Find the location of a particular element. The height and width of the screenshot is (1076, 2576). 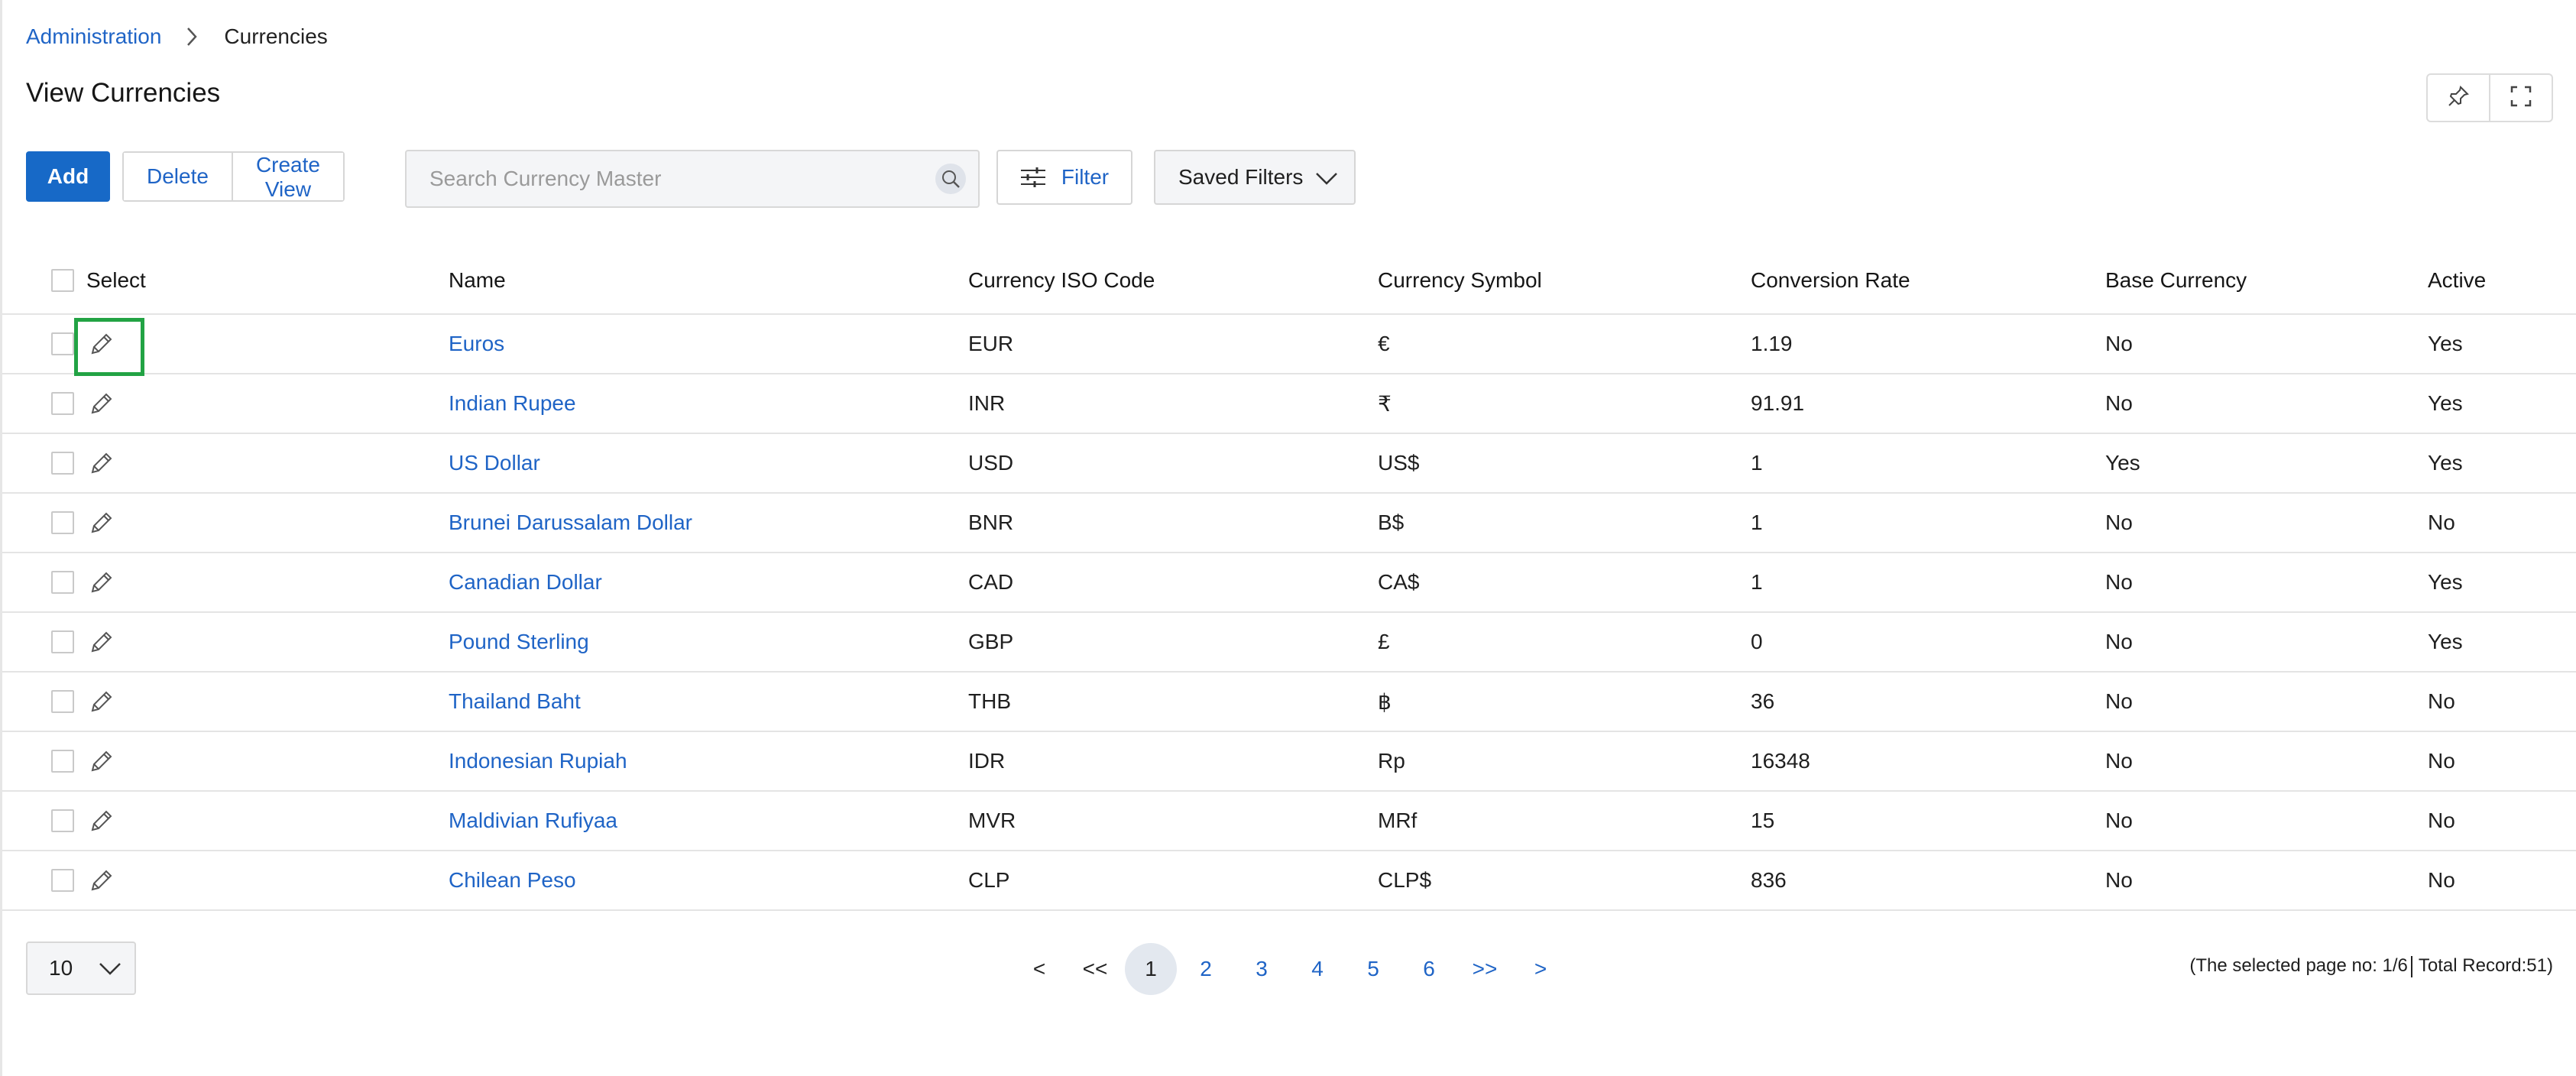

table-row: Brunei Darussalam Dollar BNR B$ 1 No No is located at coordinates (1289, 523).